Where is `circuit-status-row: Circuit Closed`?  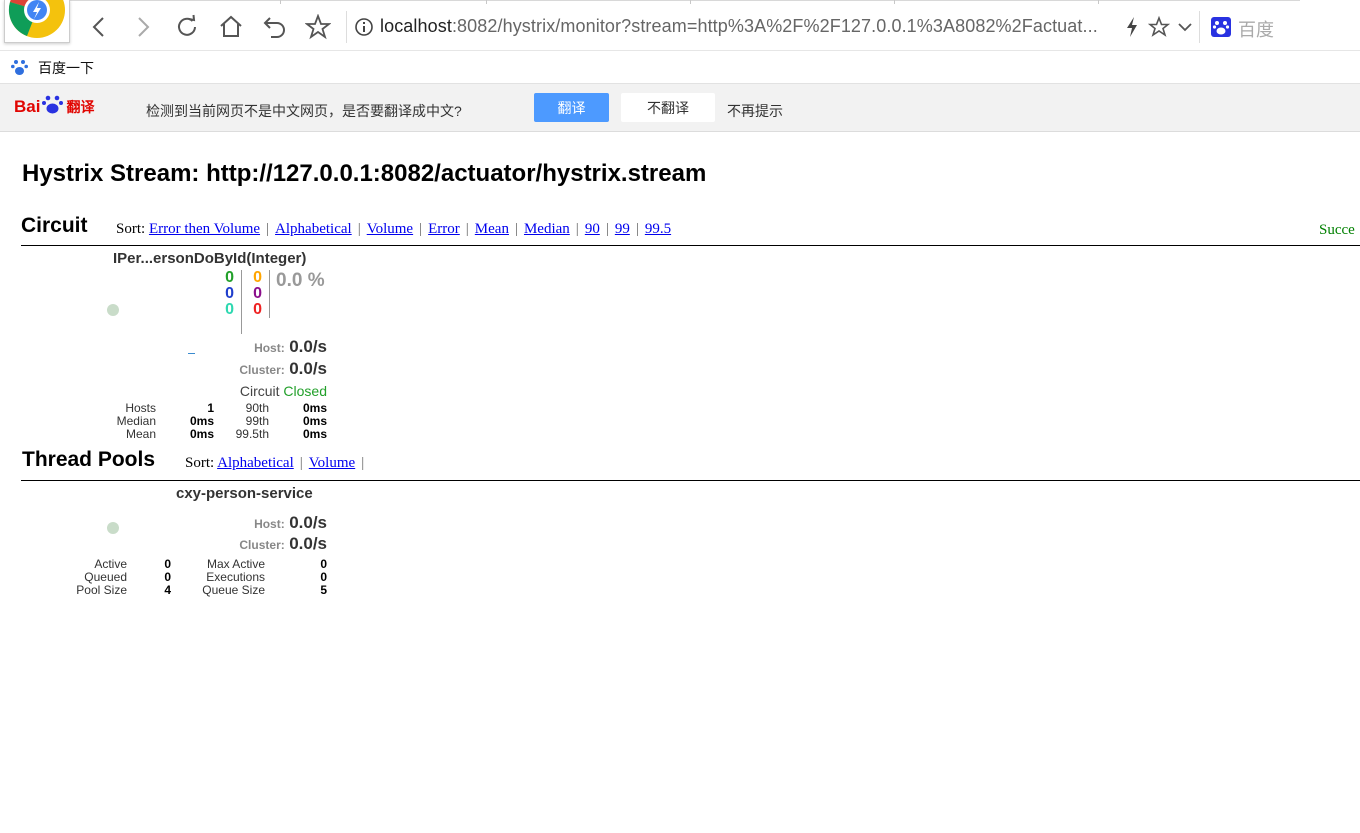 circuit-status-row: Circuit Closed is located at coordinates (253, 391).